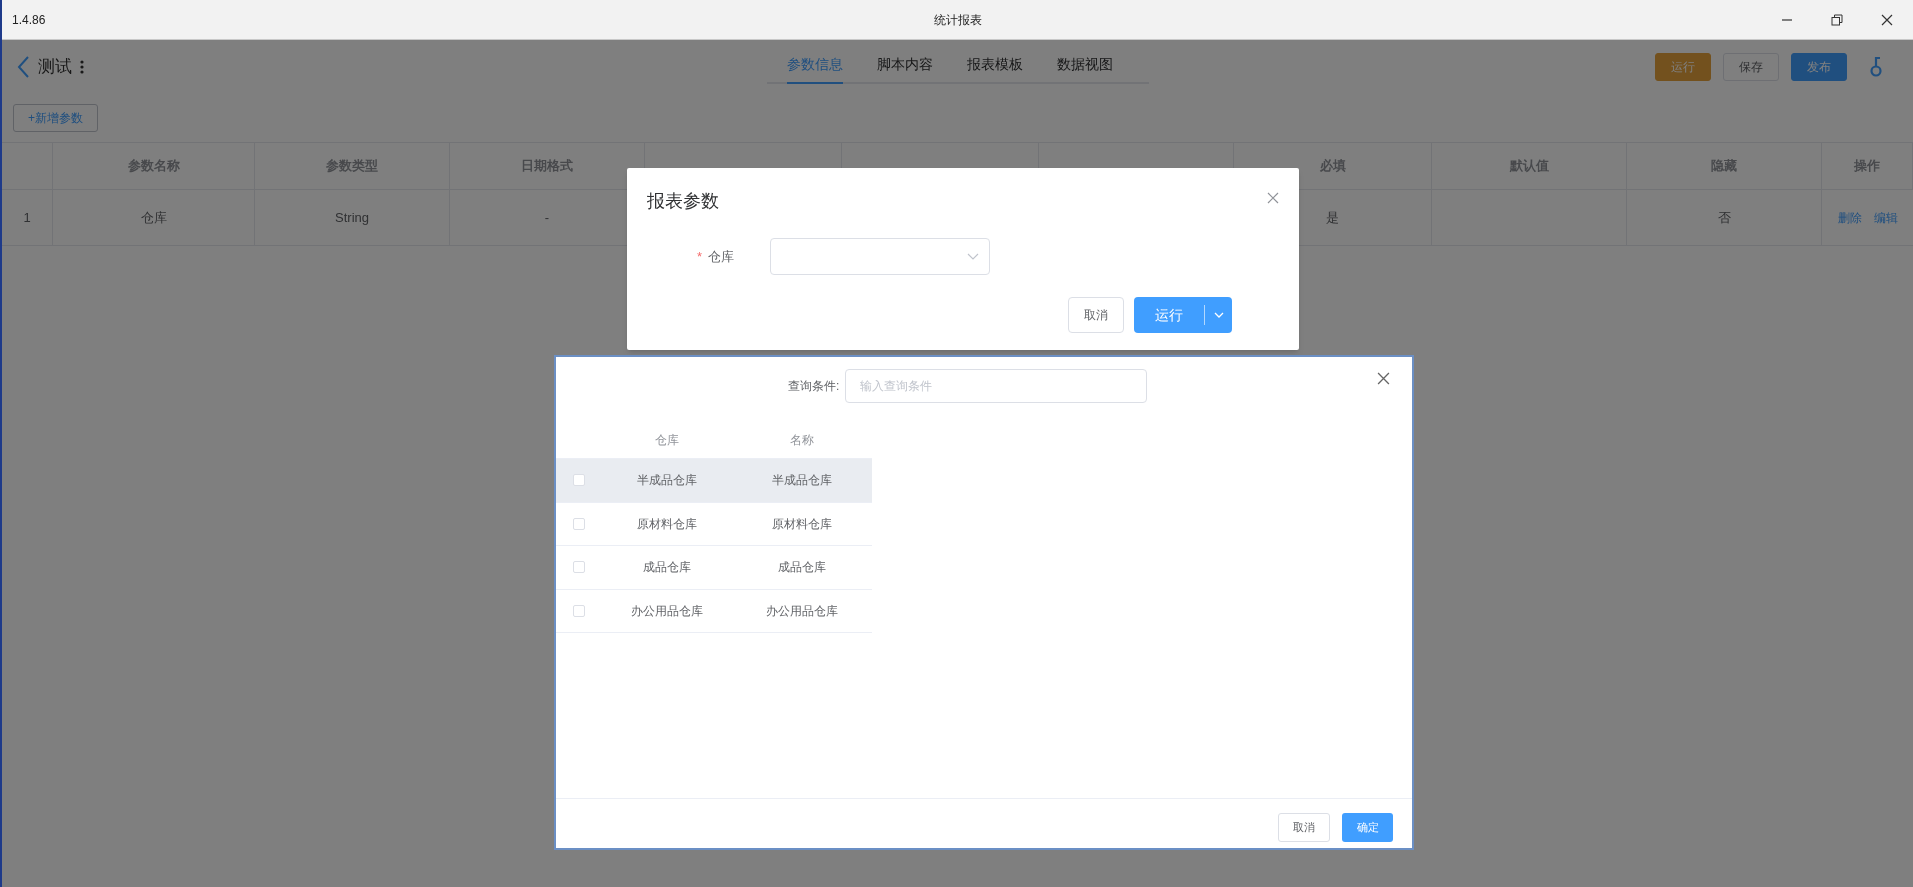  Describe the element at coordinates (1332, 217) in the screenshot. I see `table-cell-text: 是` at that location.